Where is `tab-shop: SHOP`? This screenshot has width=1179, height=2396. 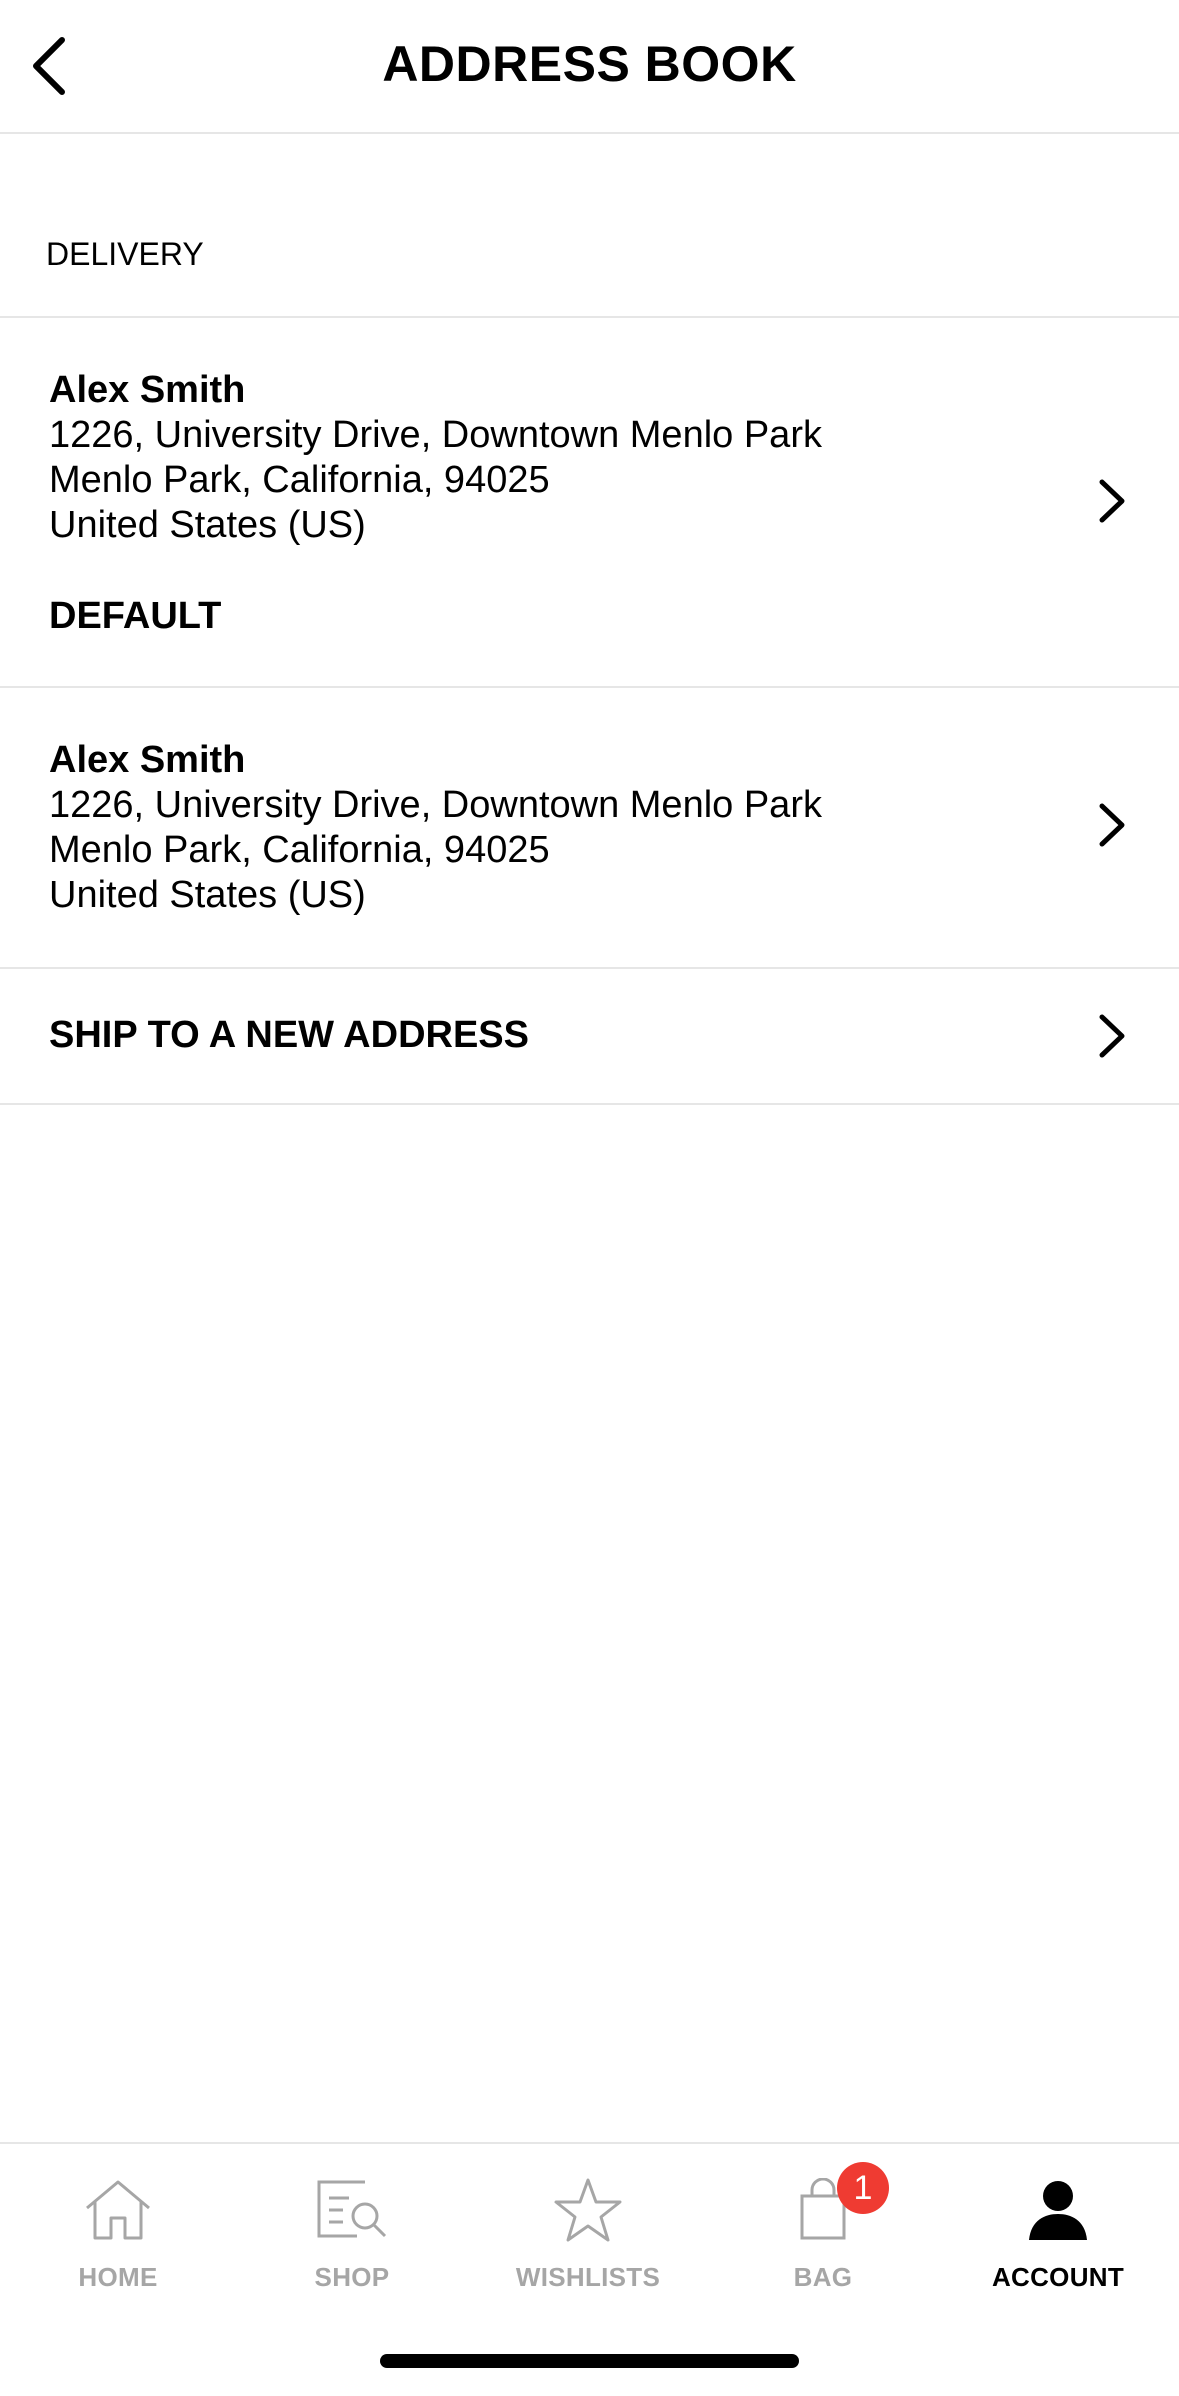 tab-shop: SHOP is located at coordinates (352, 2240).